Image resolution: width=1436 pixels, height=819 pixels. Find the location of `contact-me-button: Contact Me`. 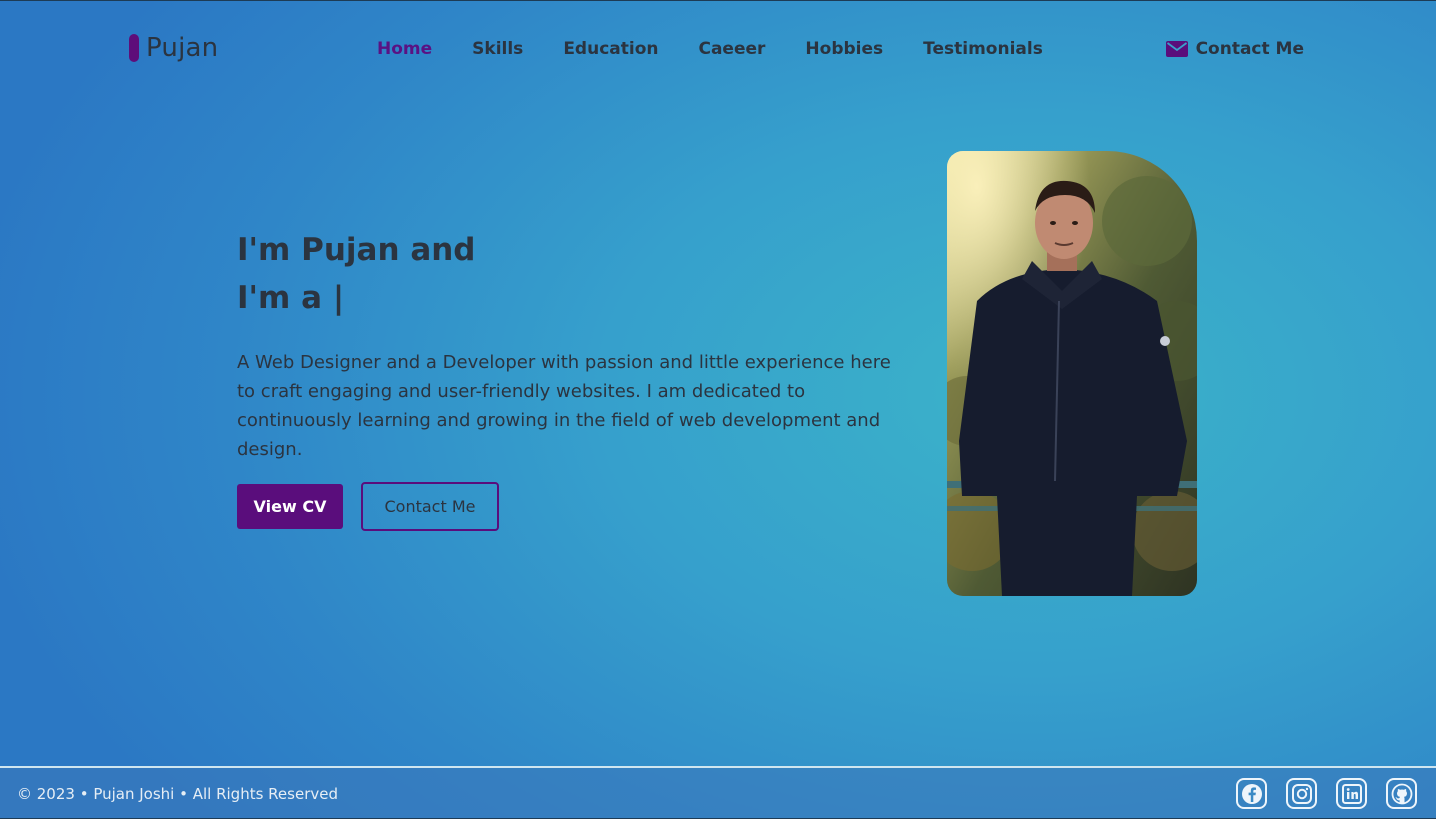

contact-me-button: Contact Me is located at coordinates (430, 506).